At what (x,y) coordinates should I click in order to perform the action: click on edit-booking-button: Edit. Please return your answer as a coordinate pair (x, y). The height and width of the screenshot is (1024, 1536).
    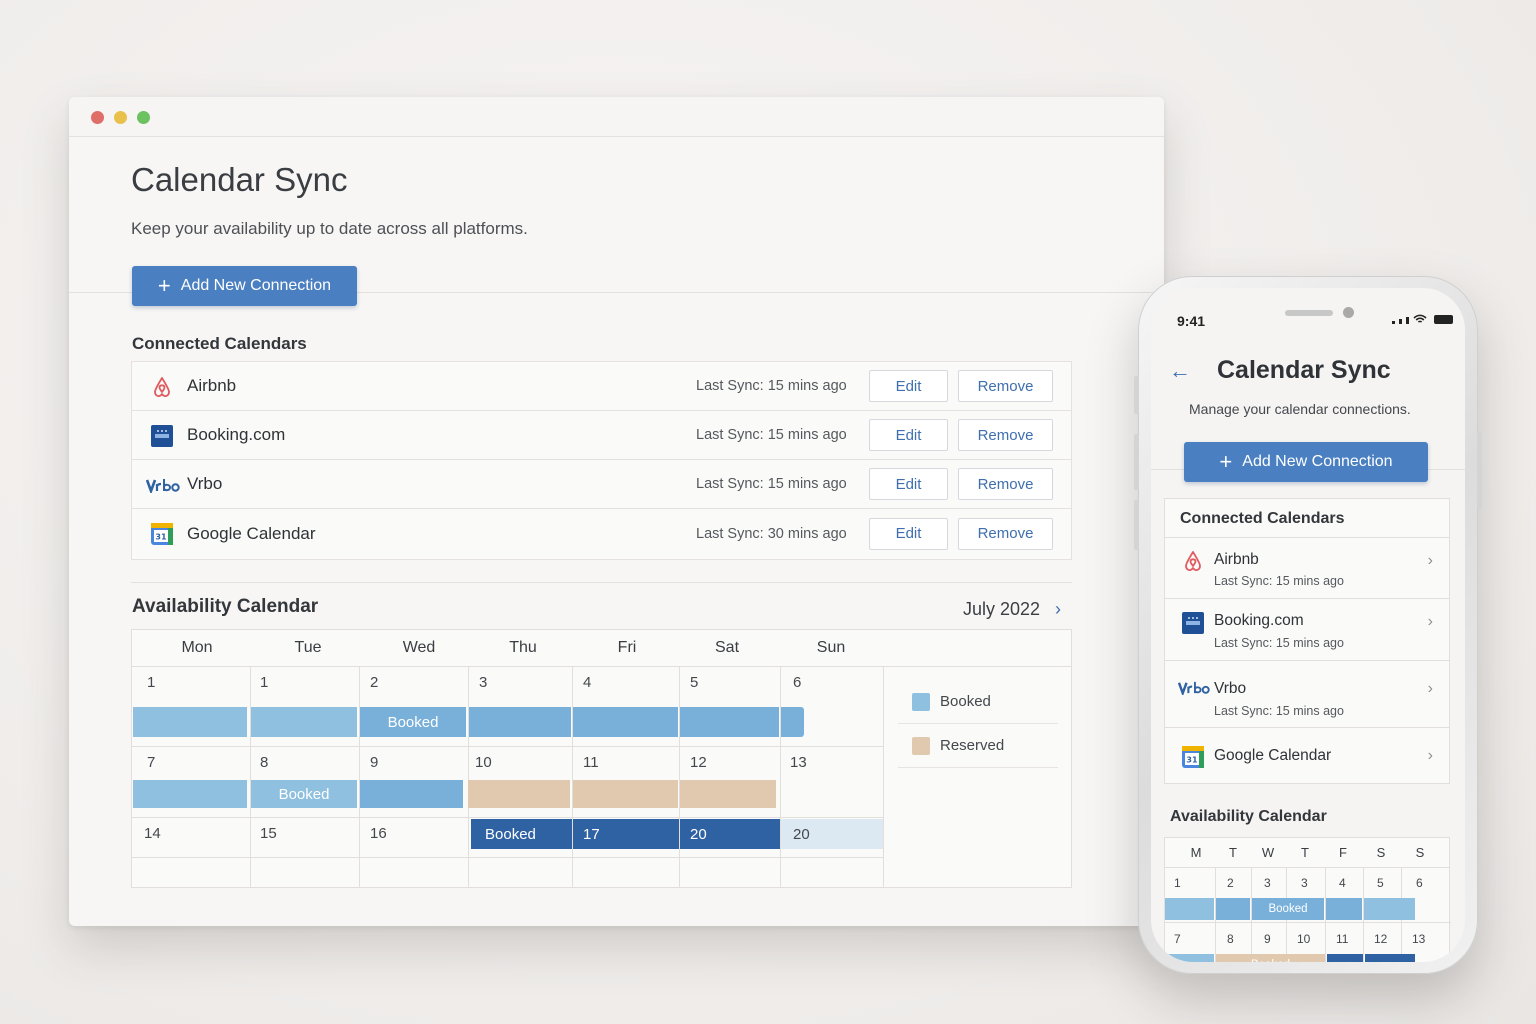
    Looking at the image, I should click on (908, 435).